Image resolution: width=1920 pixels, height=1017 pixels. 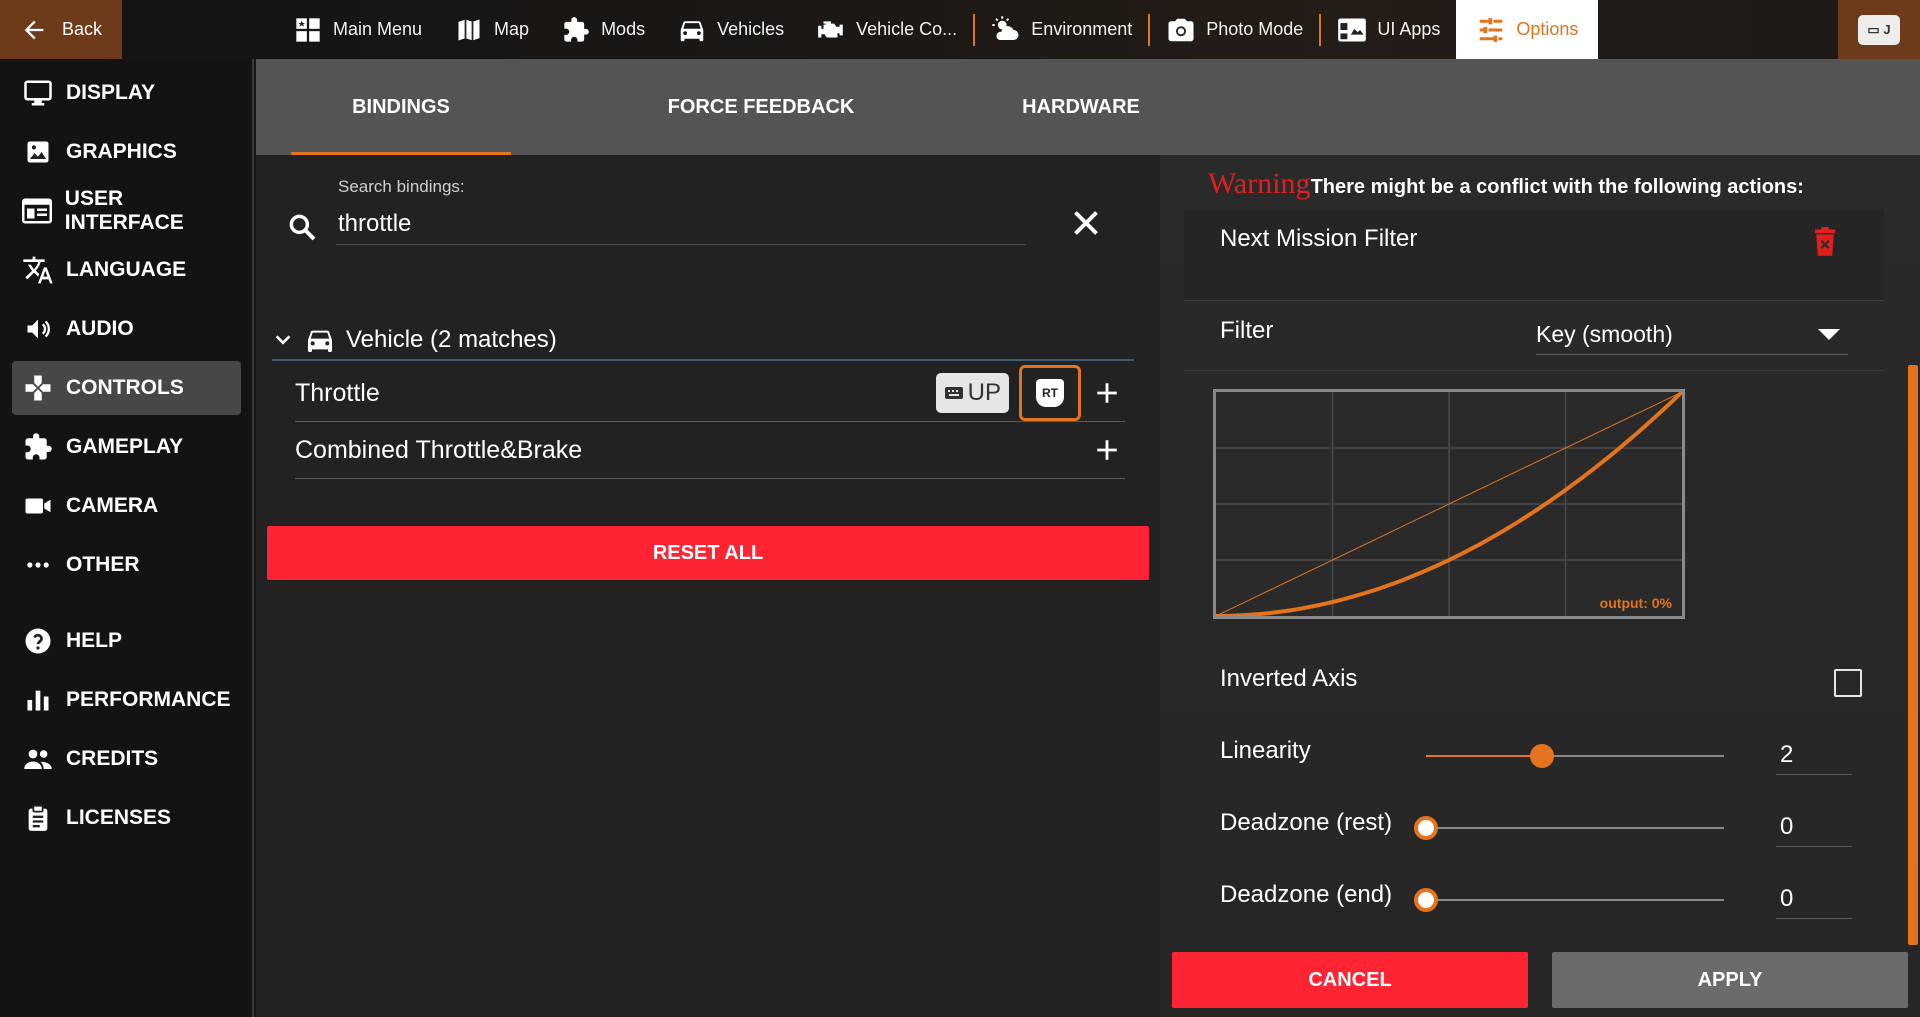 I want to click on top-tab-mods: Mods, so click(x=603, y=29).